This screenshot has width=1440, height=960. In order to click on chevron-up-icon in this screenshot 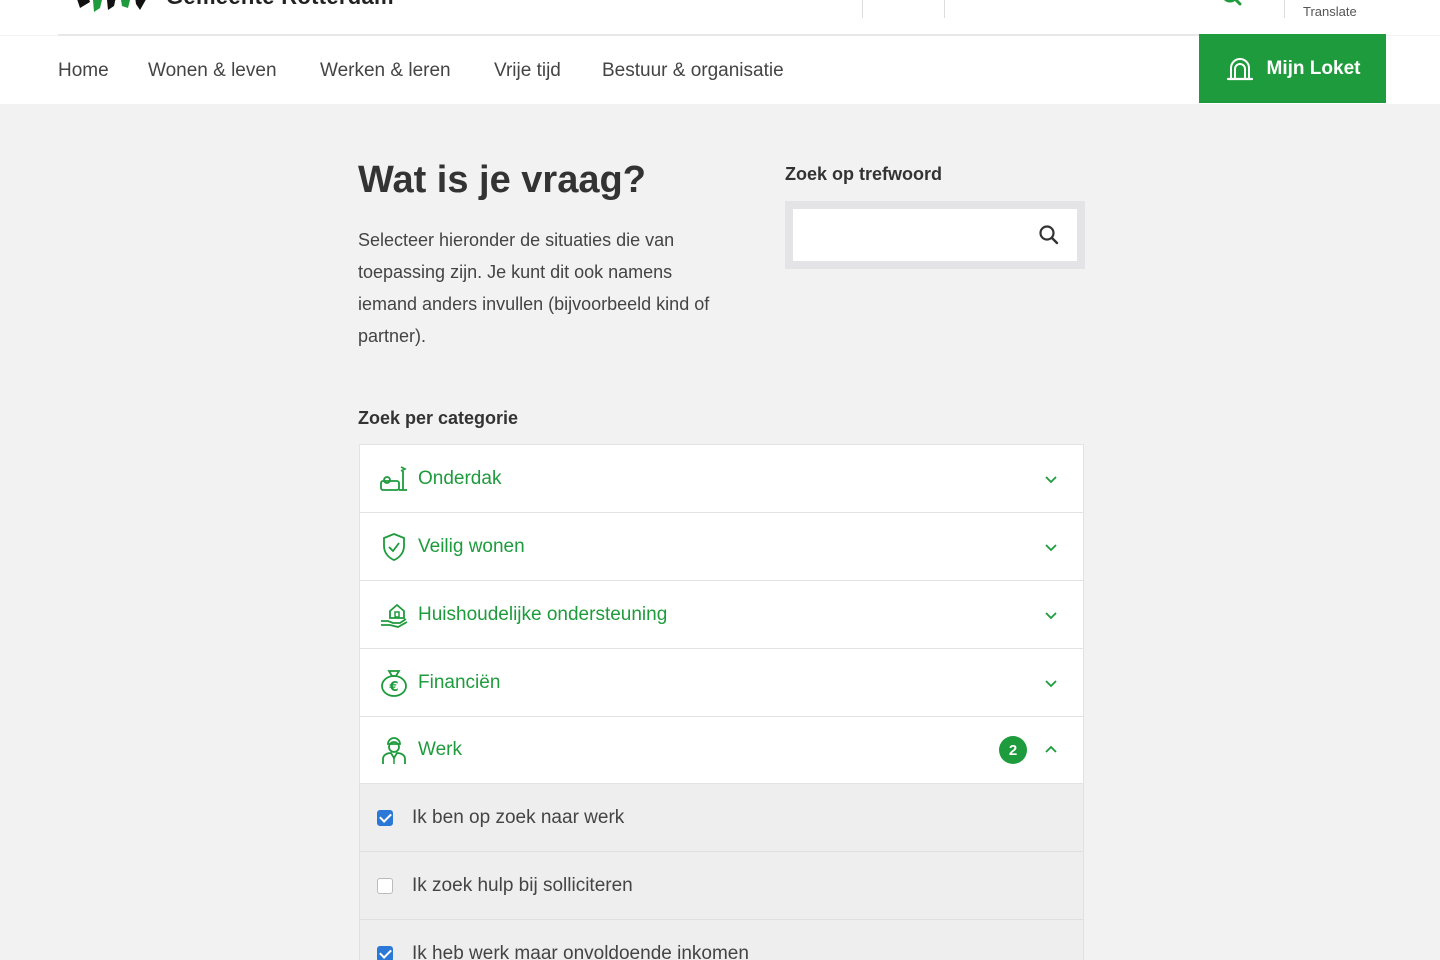, I will do `click(1051, 749)`.